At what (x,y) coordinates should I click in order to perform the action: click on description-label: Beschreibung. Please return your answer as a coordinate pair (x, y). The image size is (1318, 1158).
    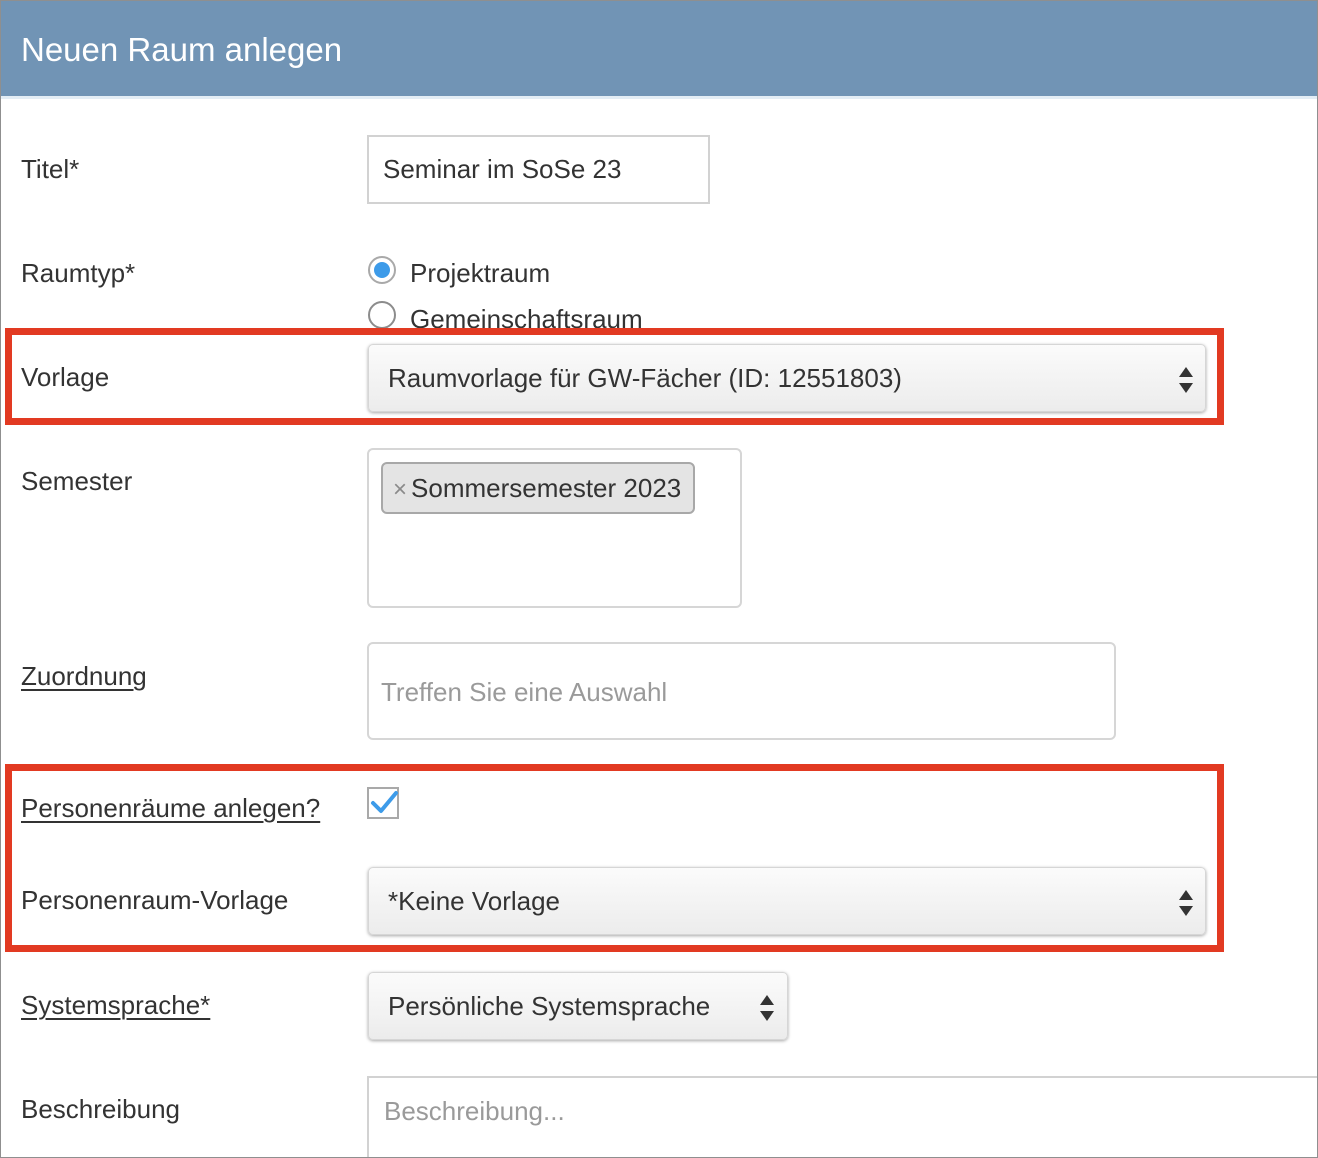
    Looking at the image, I should click on (100, 1109).